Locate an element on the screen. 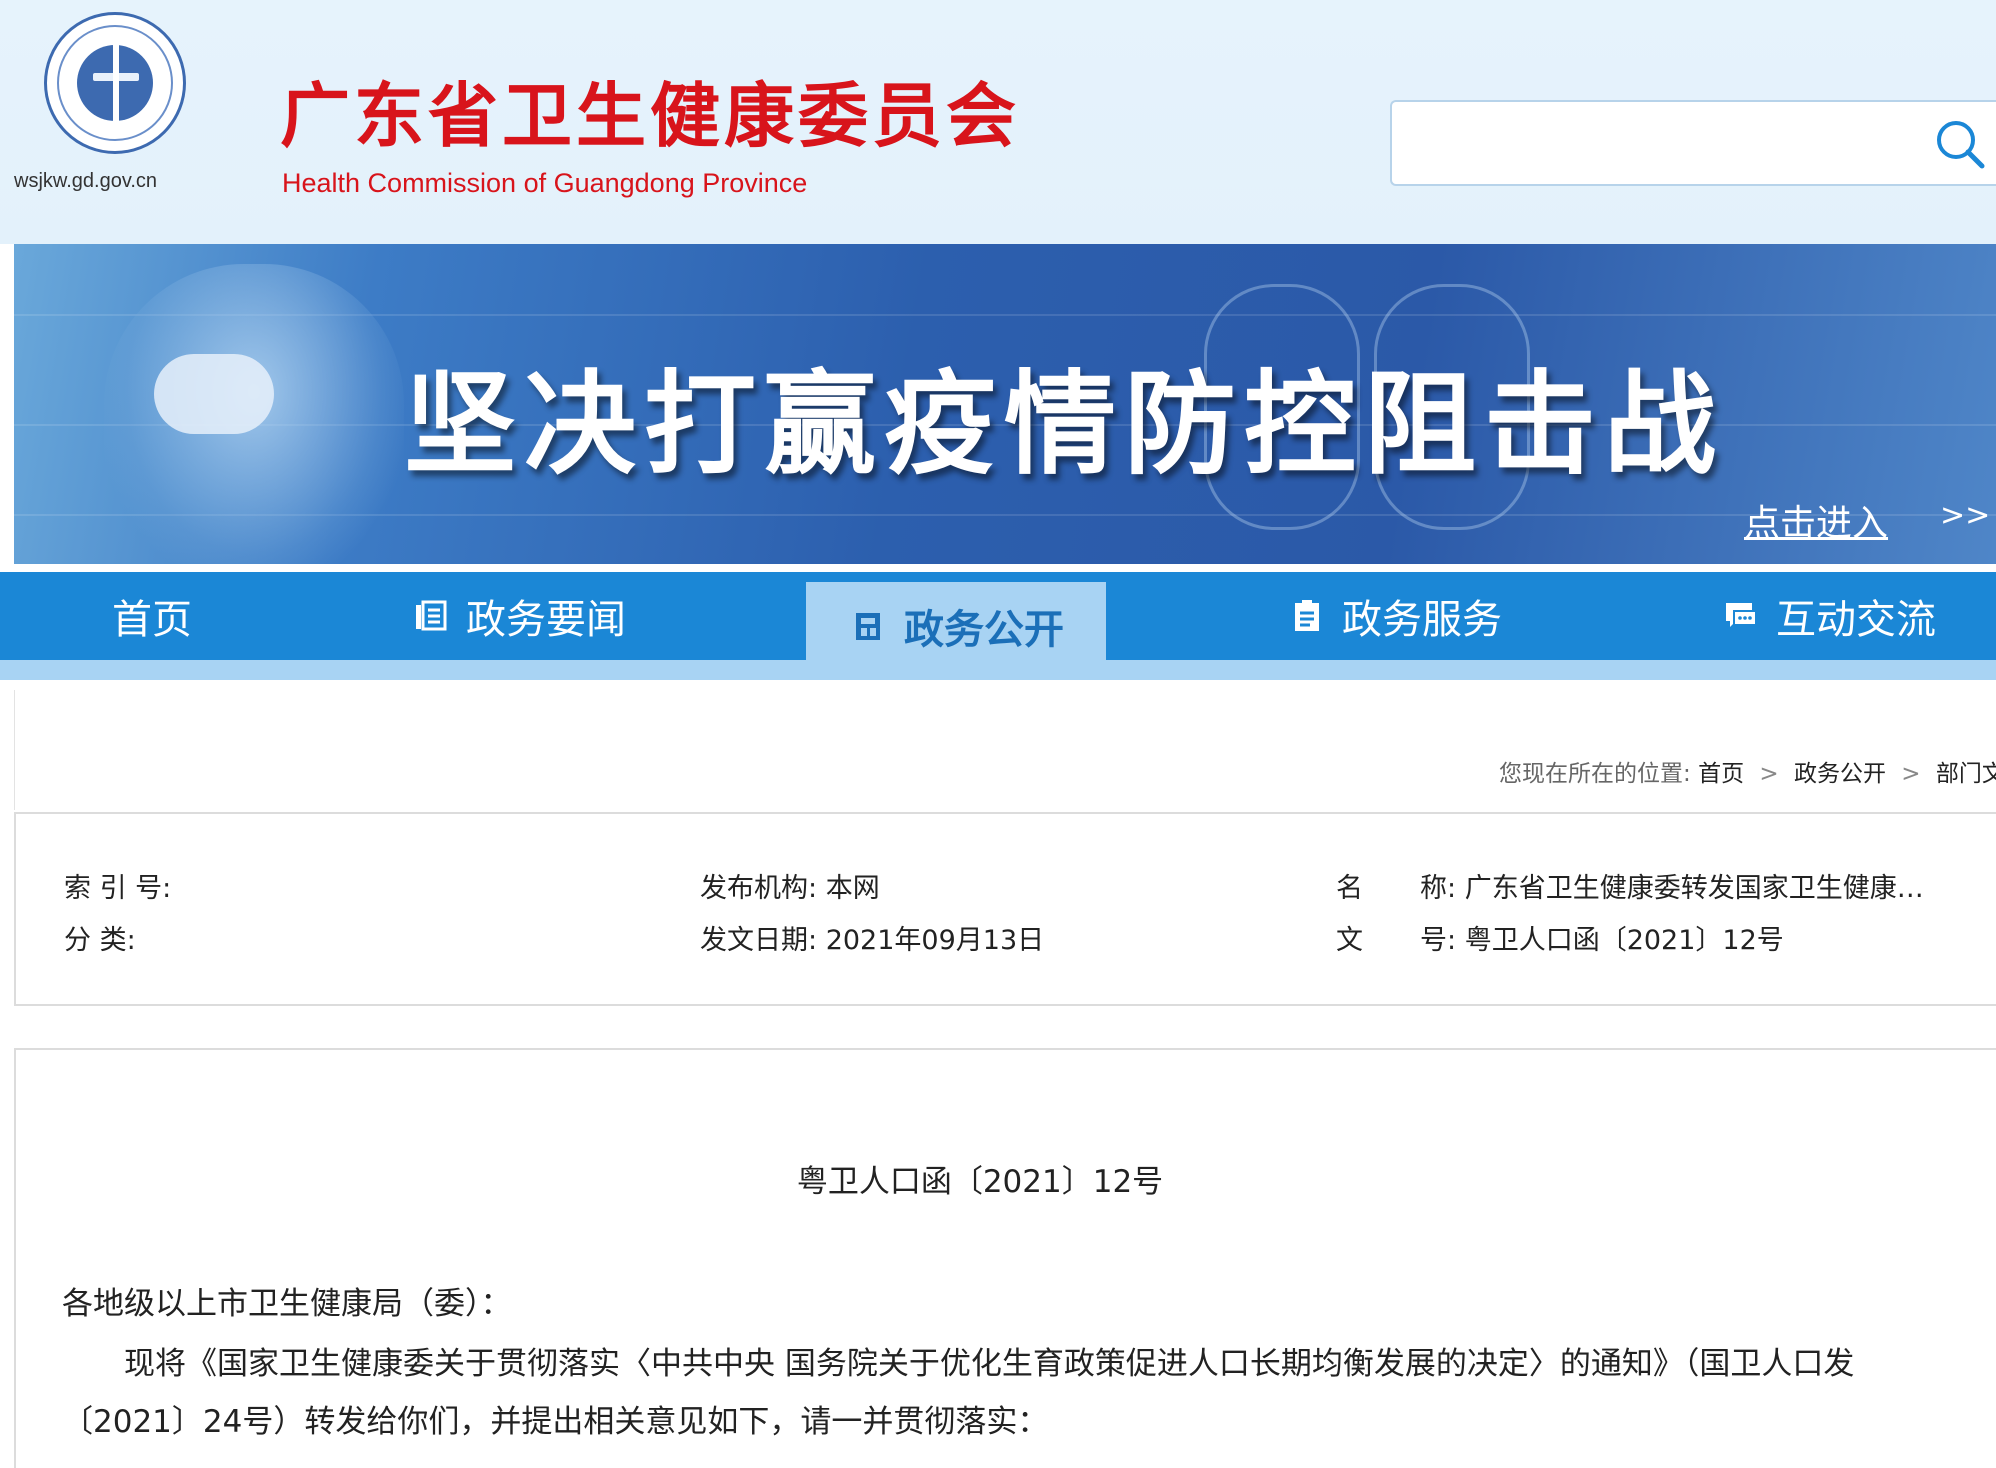 This screenshot has height=1468, width=1996. meta-value: 2021年09月13日 is located at coordinates (935, 940).